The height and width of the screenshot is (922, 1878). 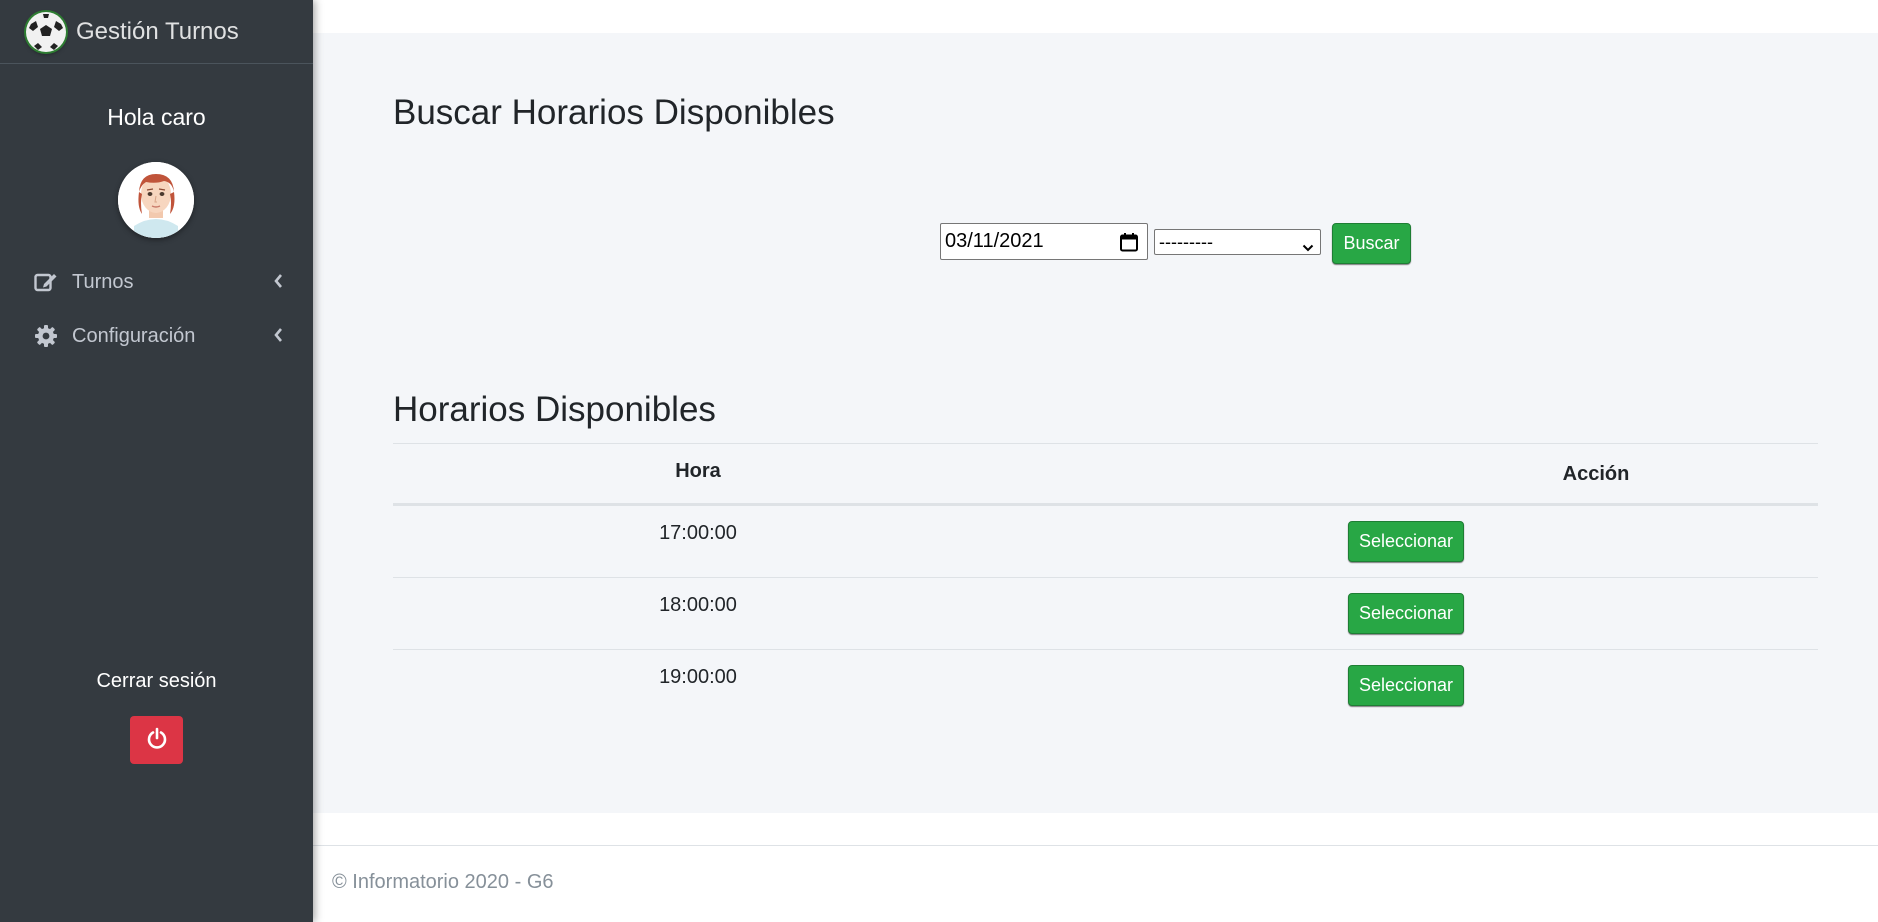 What do you see at coordinates (1105, 685) in the screenshot?
I see `table-row: 19:00:00 Seleccionar` at bounding box center [1105, 685].